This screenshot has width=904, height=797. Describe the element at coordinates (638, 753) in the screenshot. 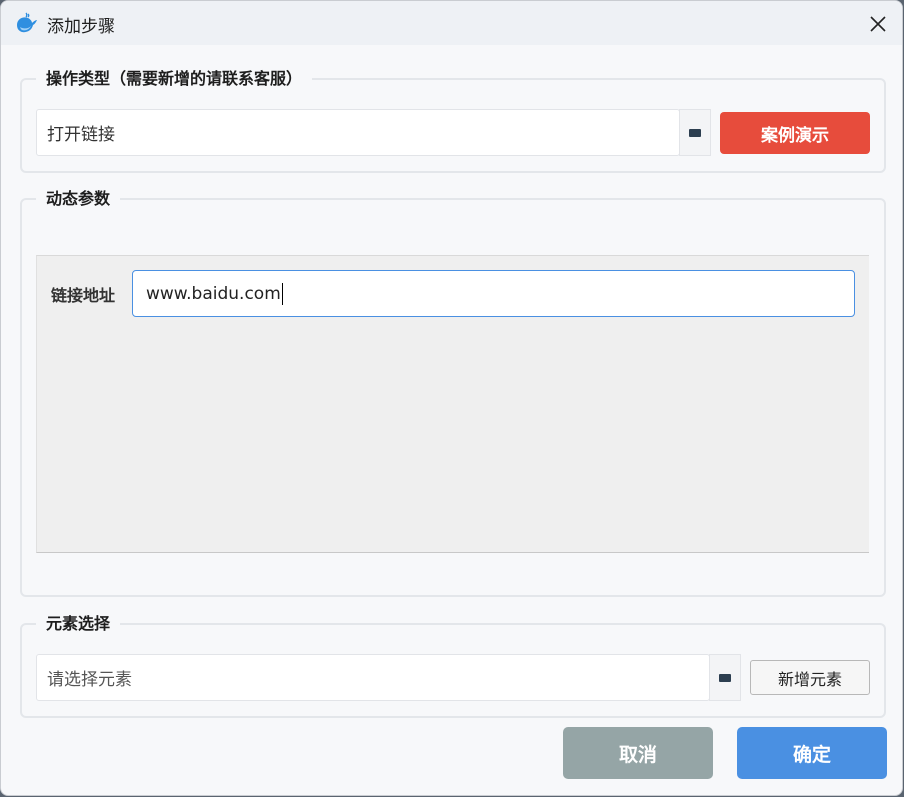

I see `cancel-button: 取消` at that location.